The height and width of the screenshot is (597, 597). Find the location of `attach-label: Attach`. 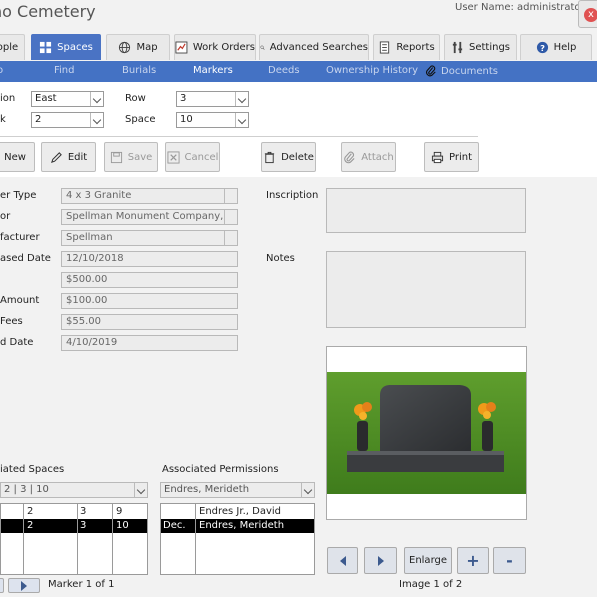

attach-label: Attach is located at coordinates (377, 157).